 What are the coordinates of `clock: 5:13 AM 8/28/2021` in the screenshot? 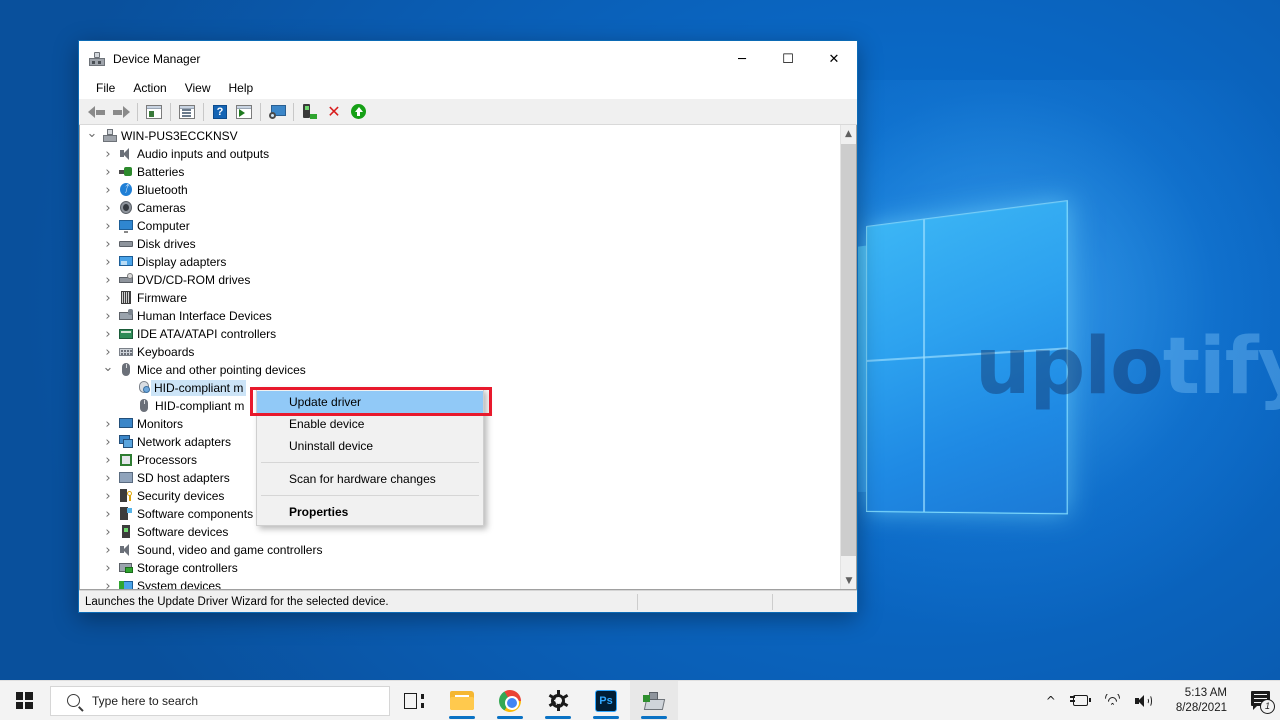 It's located at (1201, 700).